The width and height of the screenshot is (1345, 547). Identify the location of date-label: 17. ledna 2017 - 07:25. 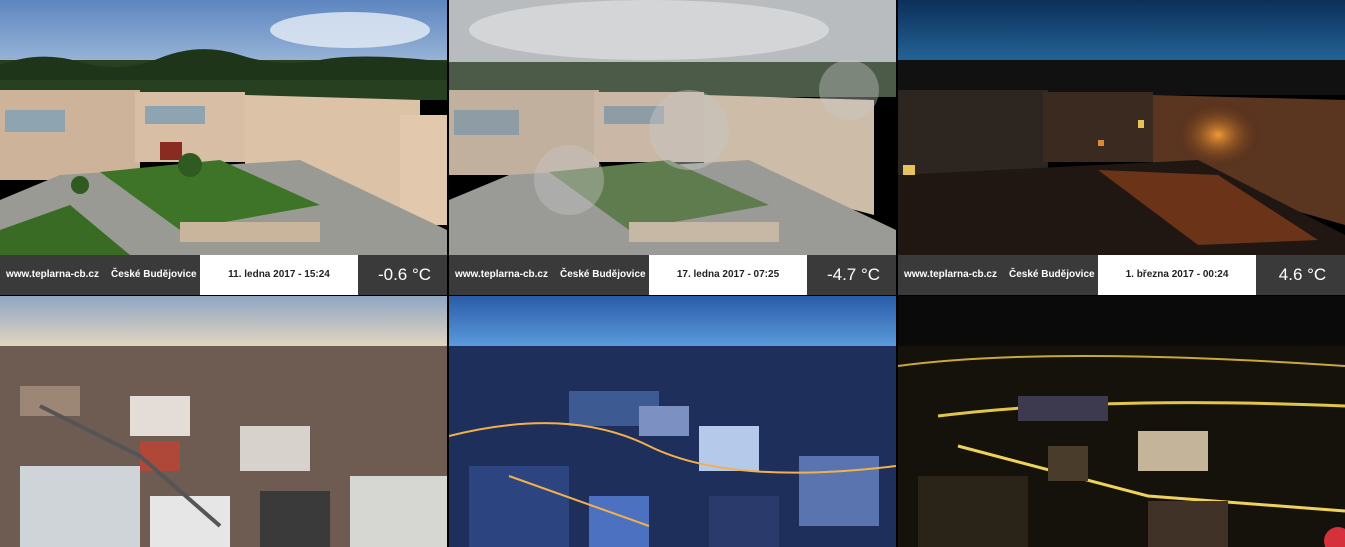
(728, 275).